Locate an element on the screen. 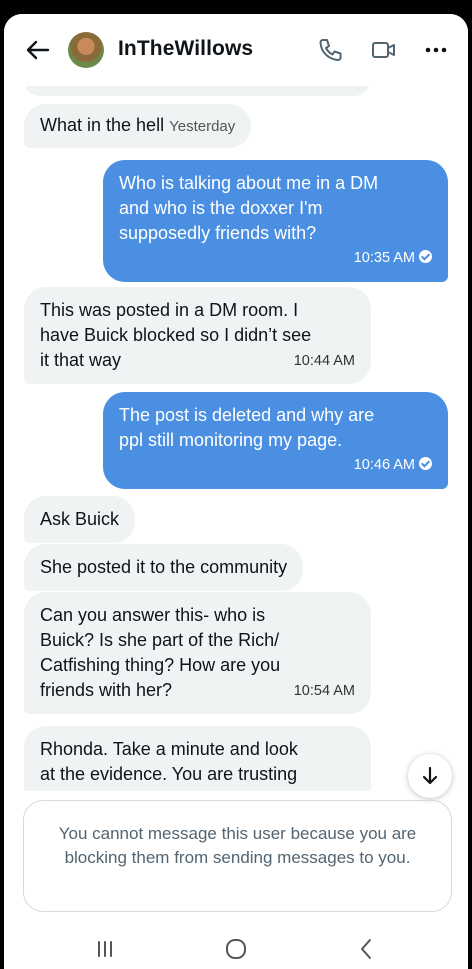 The height and width of the screenshot is (969, 472). message-bubble: She posted it to the community is located at coordinates (164, 567).